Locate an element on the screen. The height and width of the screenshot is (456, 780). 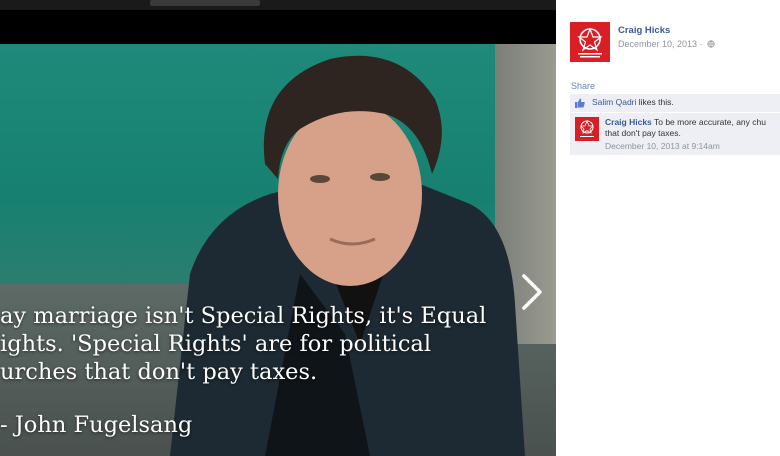
post-date: December 10, 2013 · is located at coordinates (666, 44).